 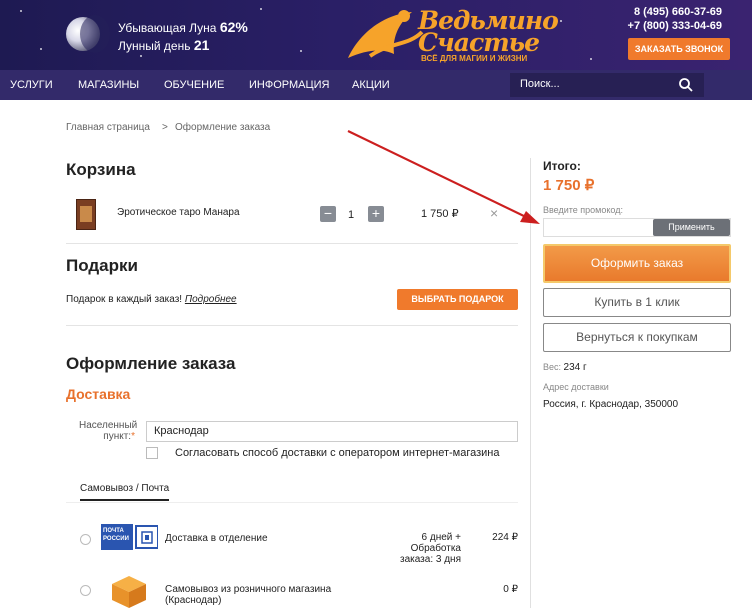 I want to click on product-thumbnail, so click(x=86, y=214).